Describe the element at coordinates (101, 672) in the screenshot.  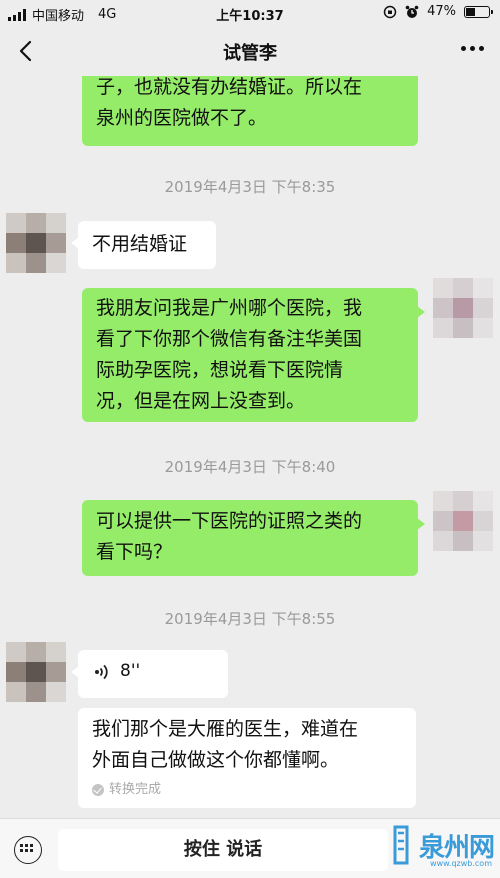
I see `voice-wave-icon` at that location.